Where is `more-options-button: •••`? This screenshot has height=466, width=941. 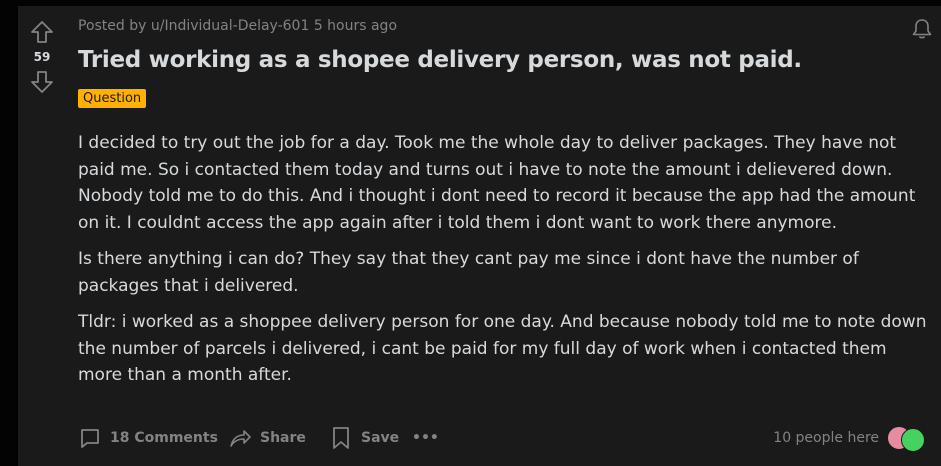
more-options-button: ••• is located at coordinates (425, 438).